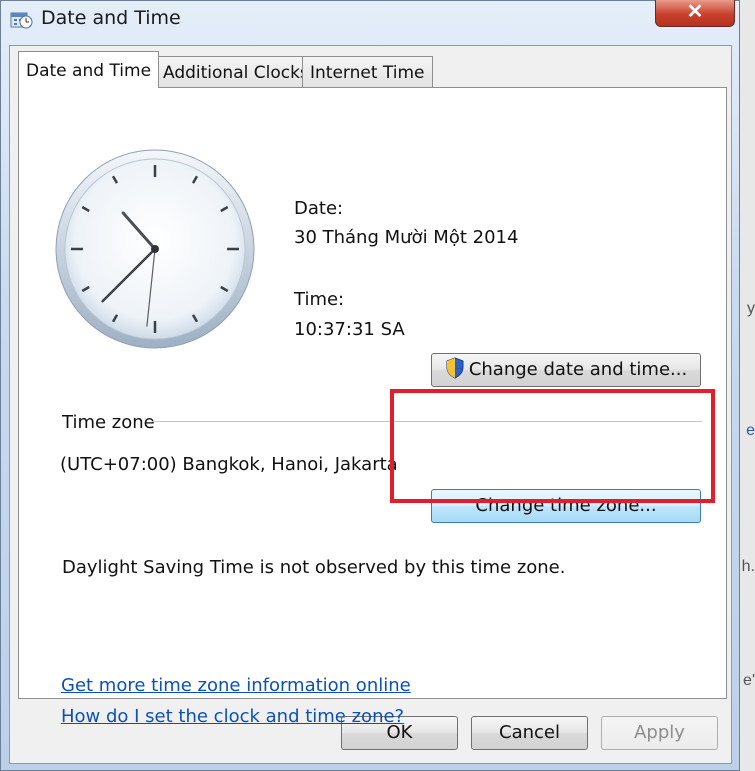 The height and width of the screenshot is (771, 755). I want to click on time-zone-value: (UTC+07:00) Bangkok, Hanoi, Jakarta, so click(229, 464).